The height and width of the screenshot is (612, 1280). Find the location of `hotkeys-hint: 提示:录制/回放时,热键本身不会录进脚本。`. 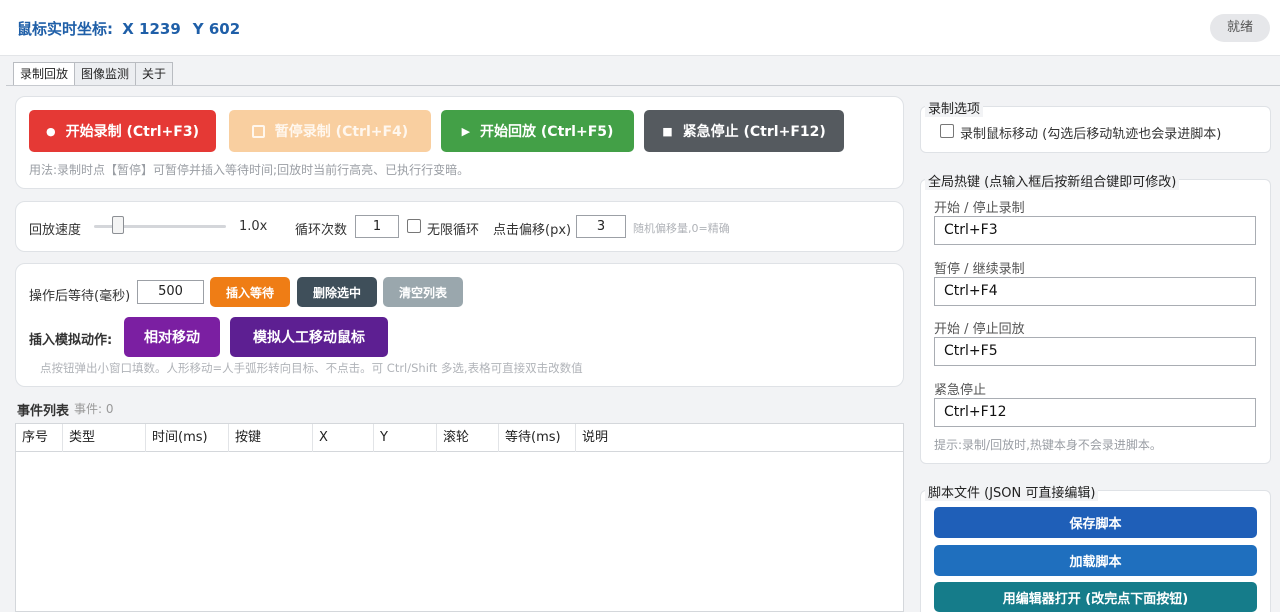

hotkeys-hint: 提示:录制/回放时,热键本身不会录进脚本。 is located at coordinates (1048, 445).